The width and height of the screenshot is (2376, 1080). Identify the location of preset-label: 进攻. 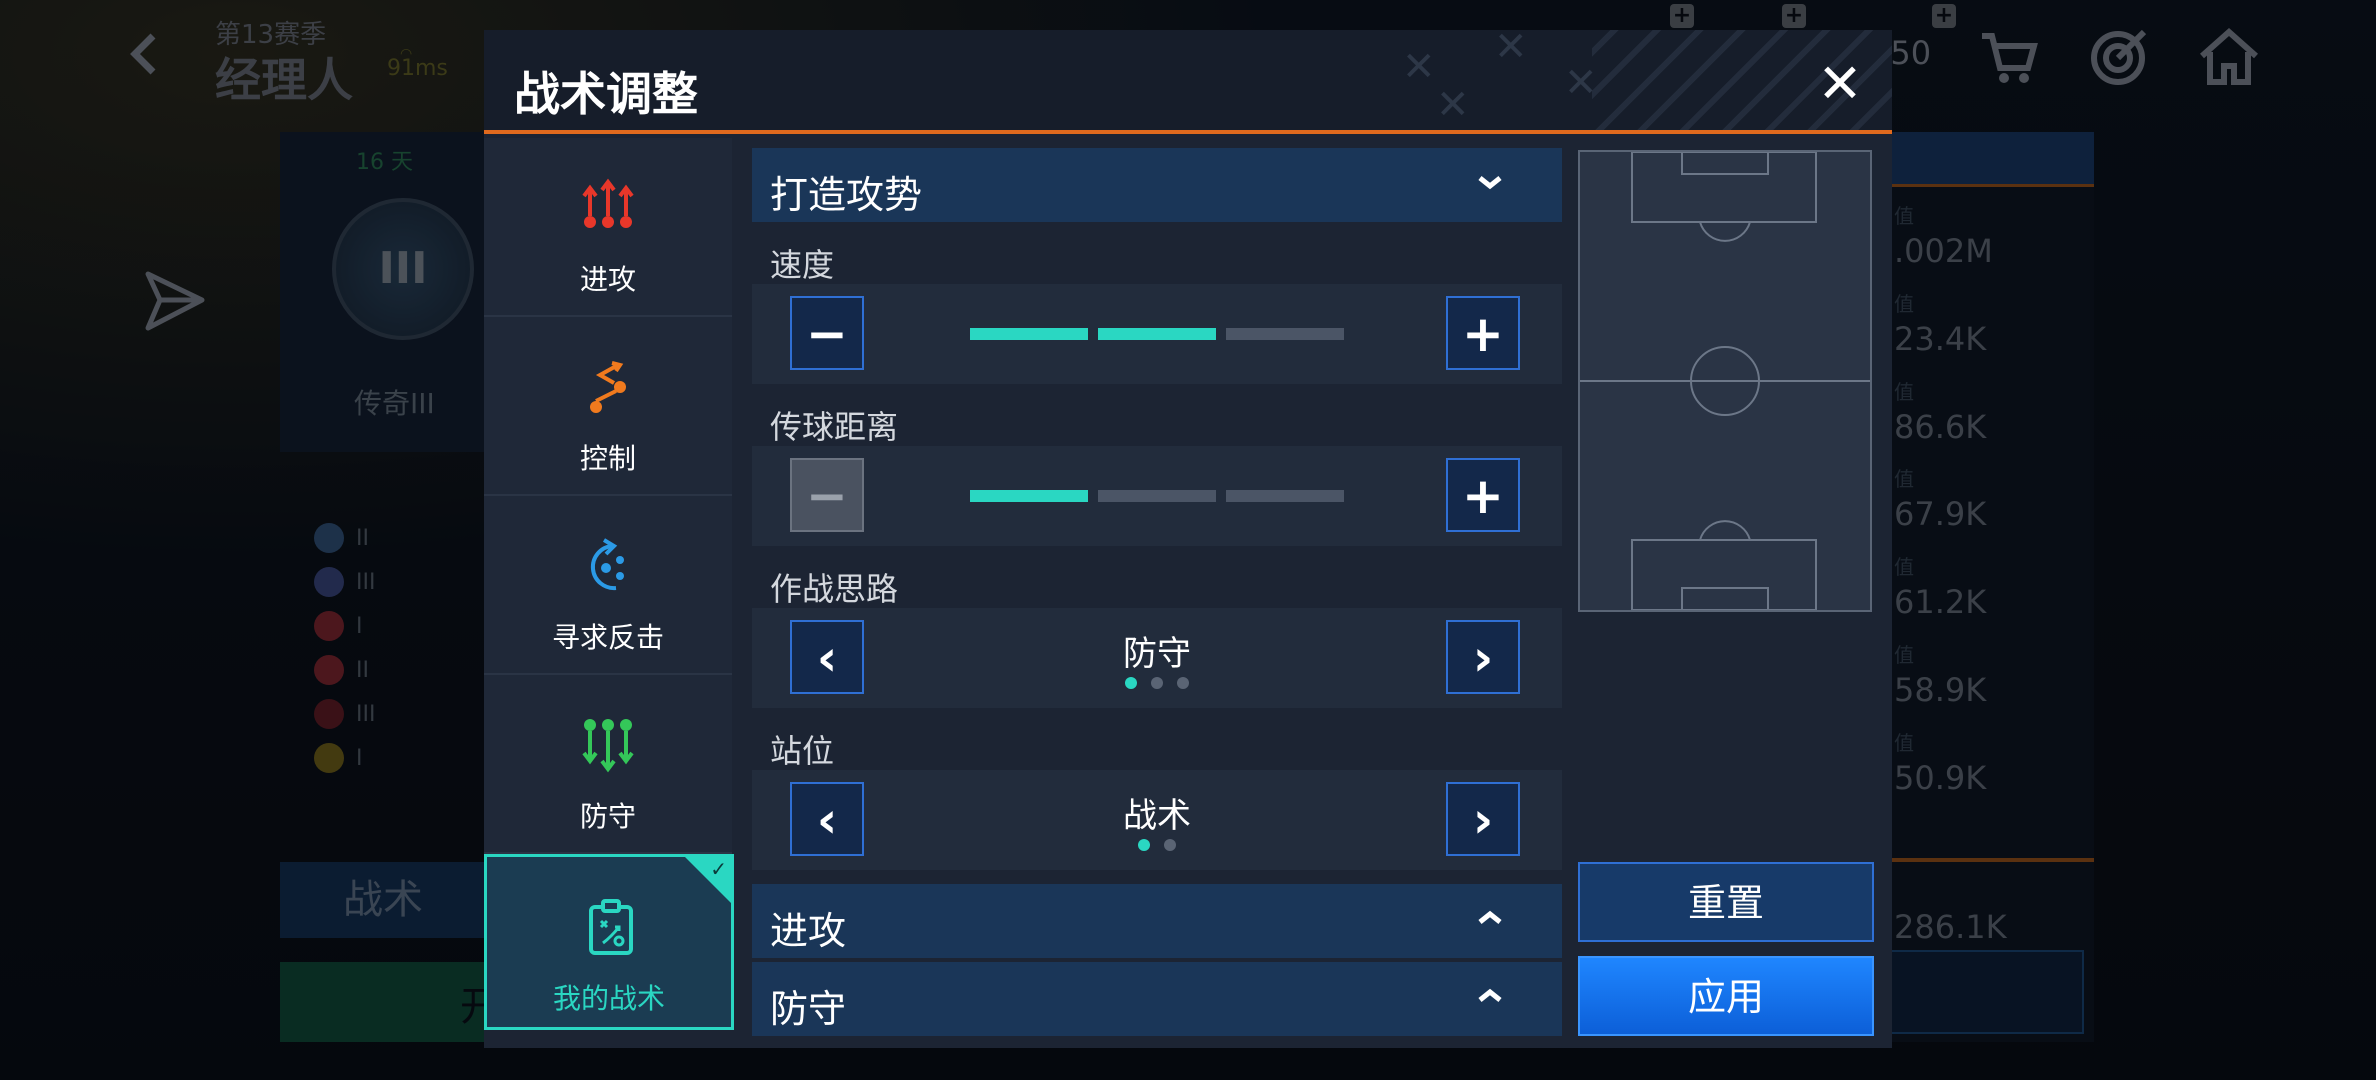
(607, 279).